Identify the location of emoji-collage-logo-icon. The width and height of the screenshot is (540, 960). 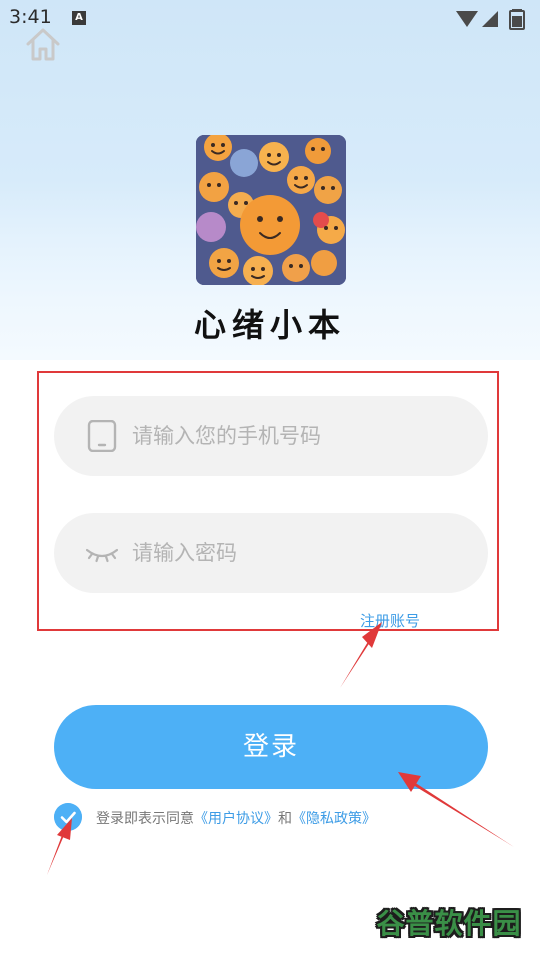
(271, 210).